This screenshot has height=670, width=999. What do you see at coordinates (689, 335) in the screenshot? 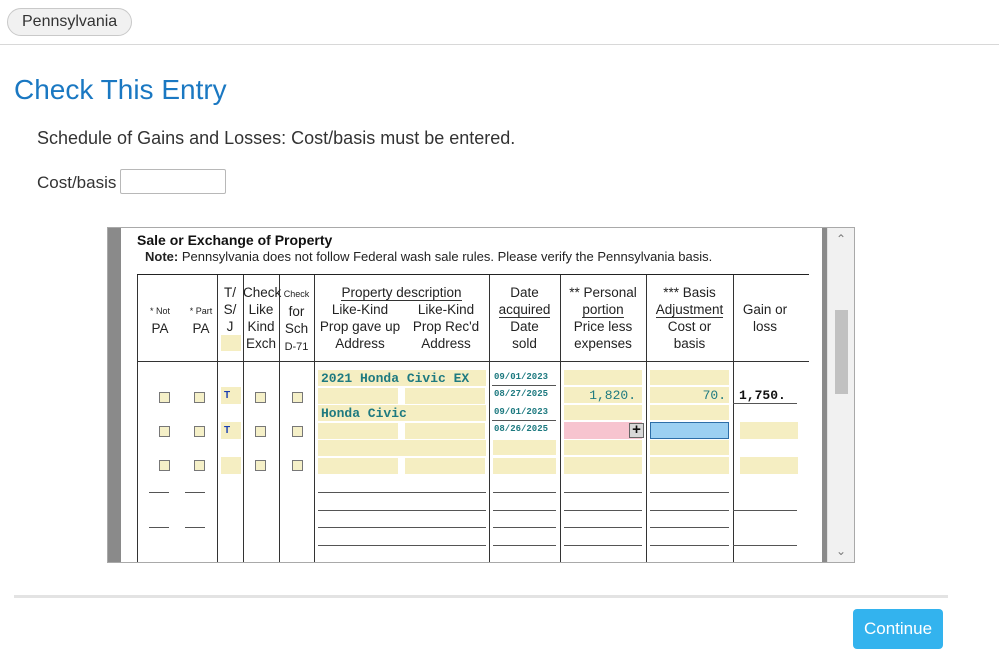
I see `header-cost-or-basis: Cost or basis` at bounding box center [689, 335].